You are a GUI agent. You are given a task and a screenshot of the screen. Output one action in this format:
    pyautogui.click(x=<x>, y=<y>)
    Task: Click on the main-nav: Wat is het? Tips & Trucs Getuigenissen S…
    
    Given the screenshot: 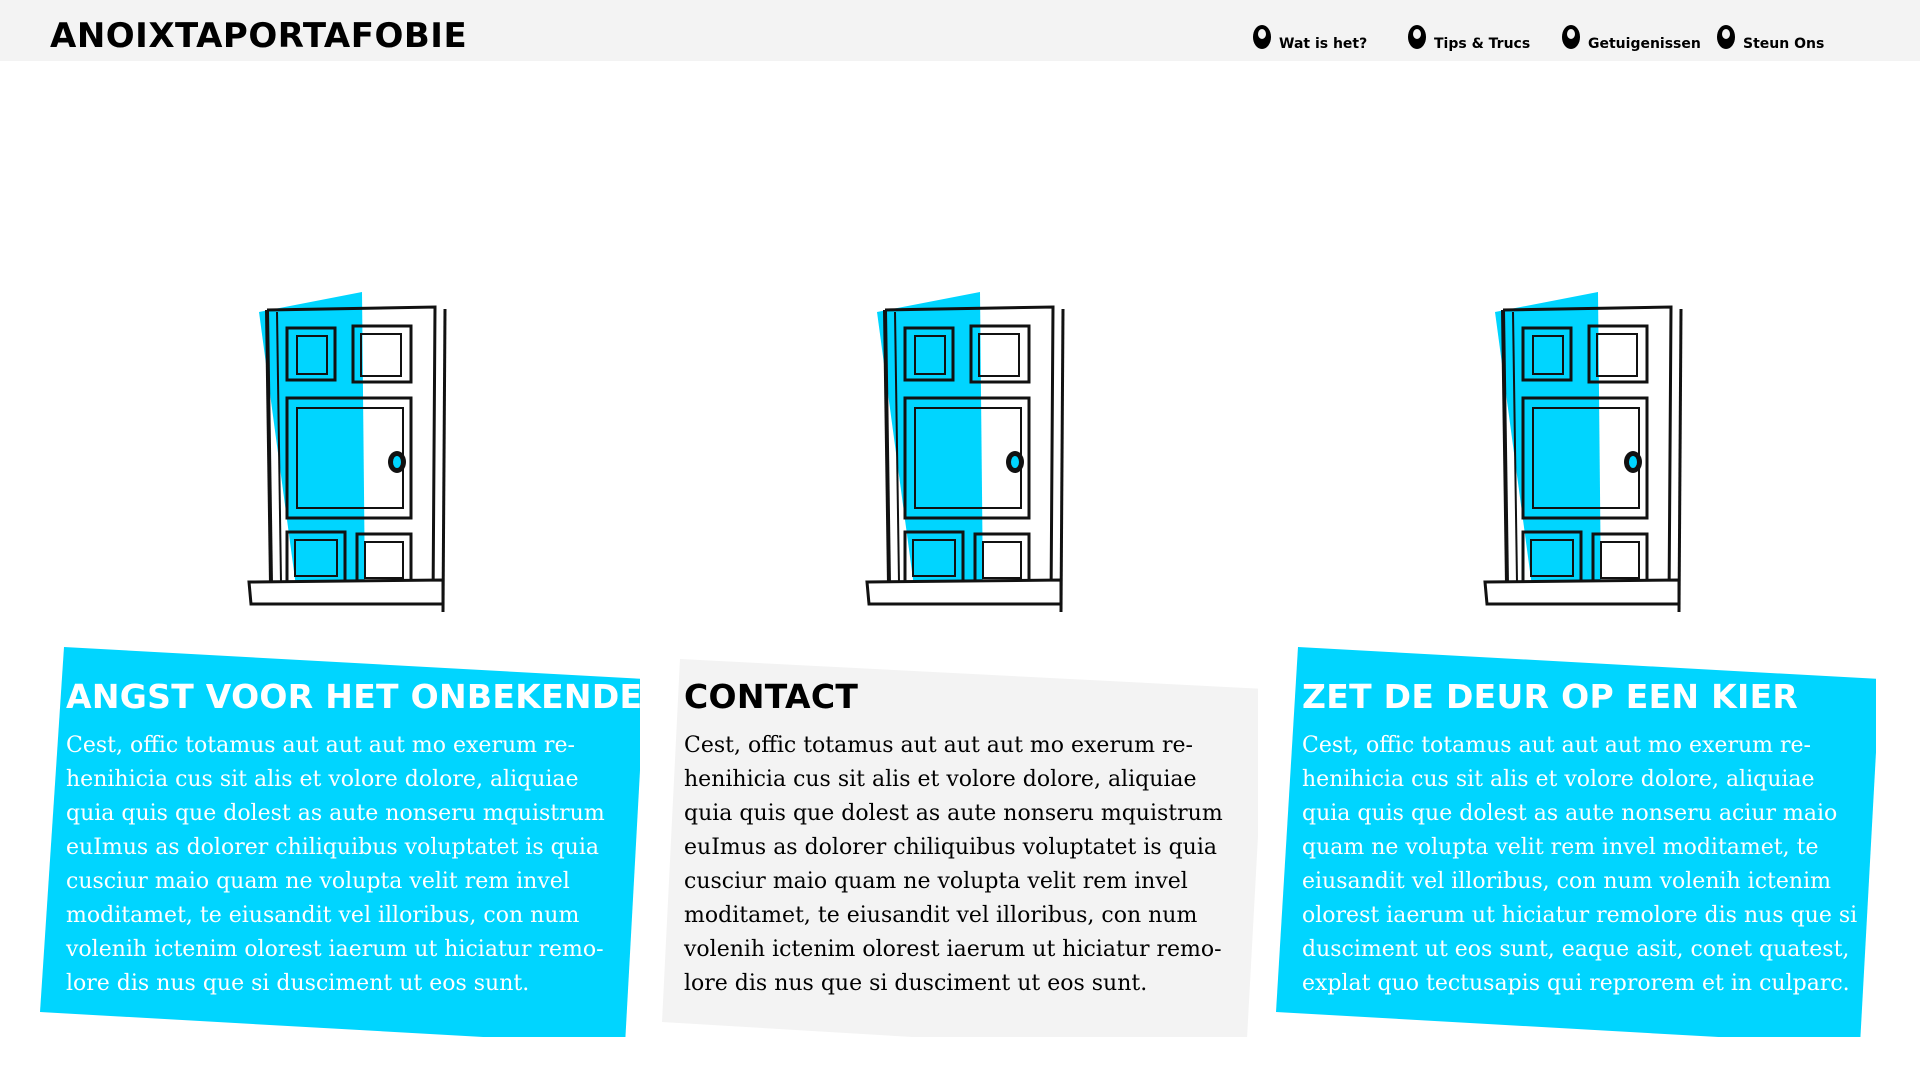 What is the action you would take?
    pyautogui.click(x=960, y=38)
    